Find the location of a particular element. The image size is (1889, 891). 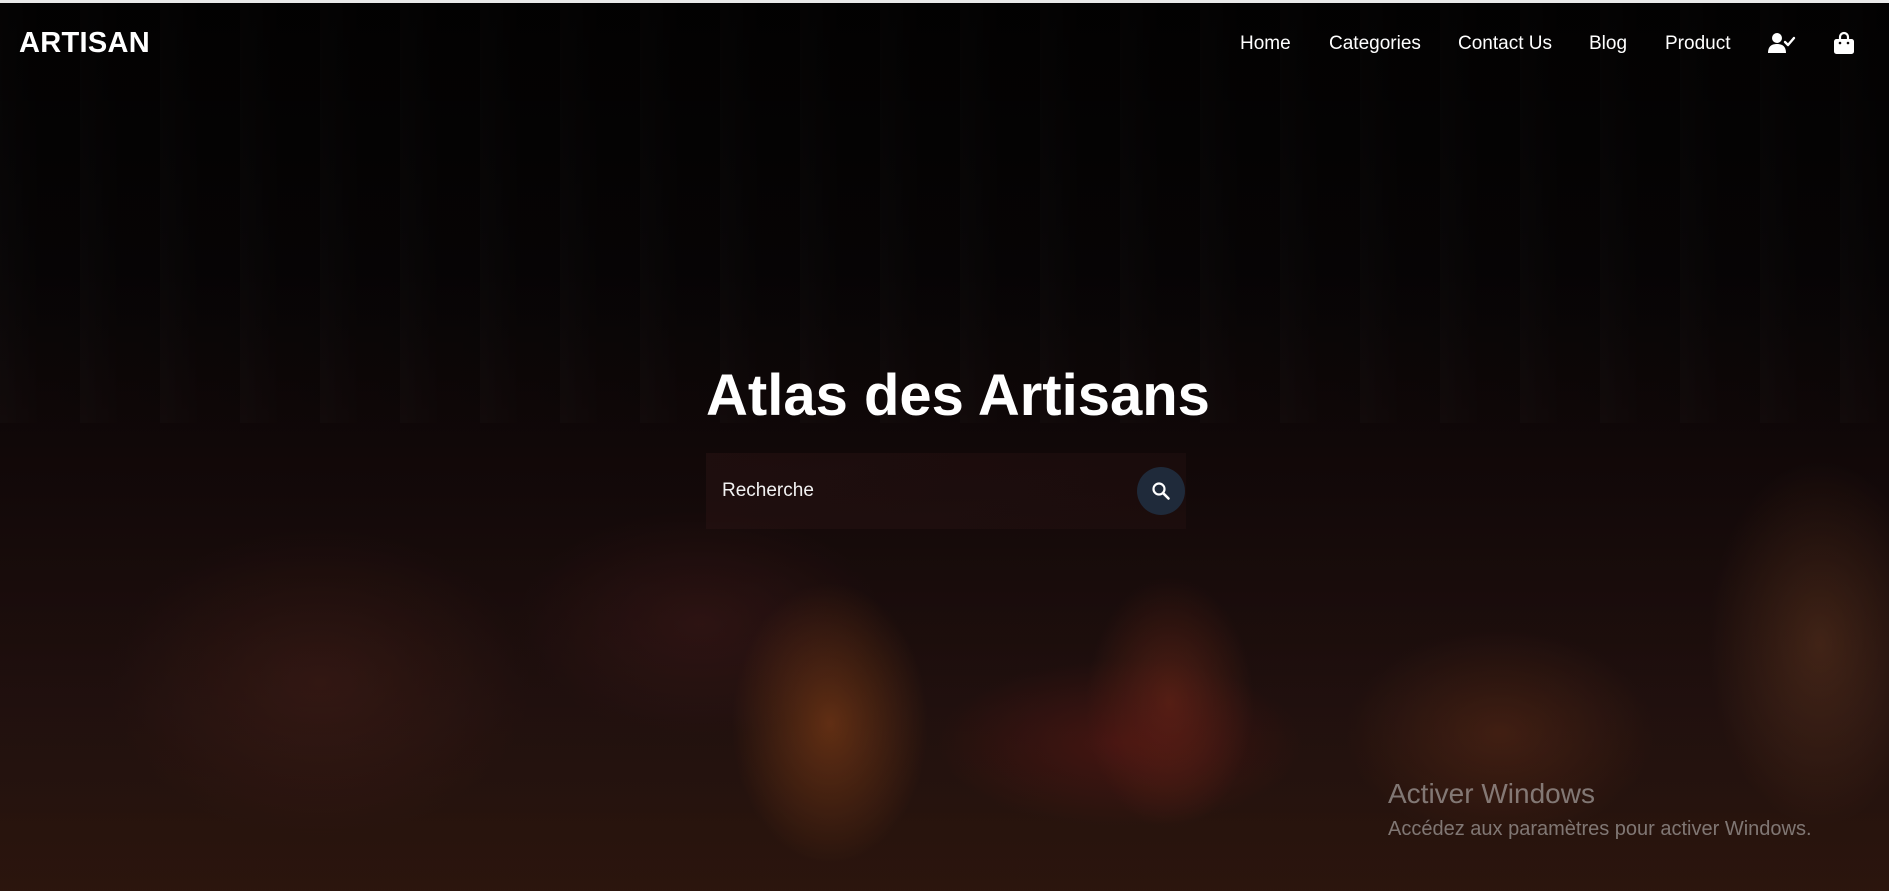

user-check-icon is located at coordinates (1782, 43).